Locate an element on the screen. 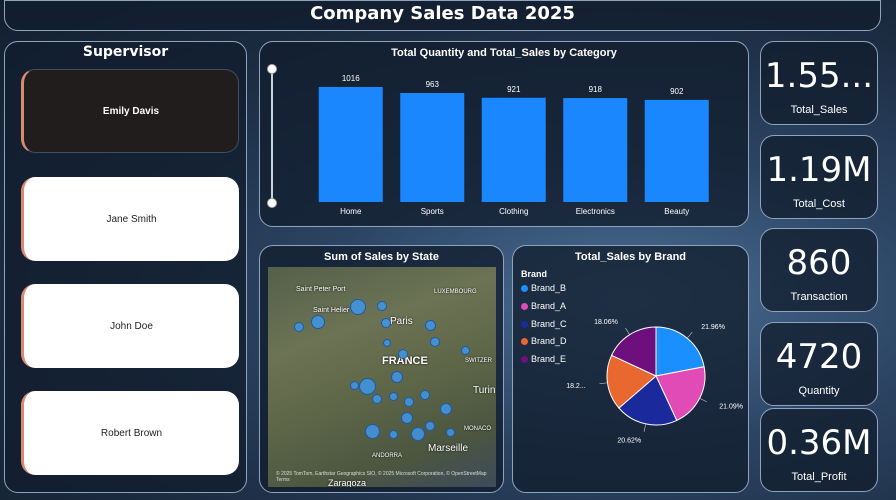  kpi-card-total-sales: 1.55... Total_Sales is located at coordinates (819, 83).